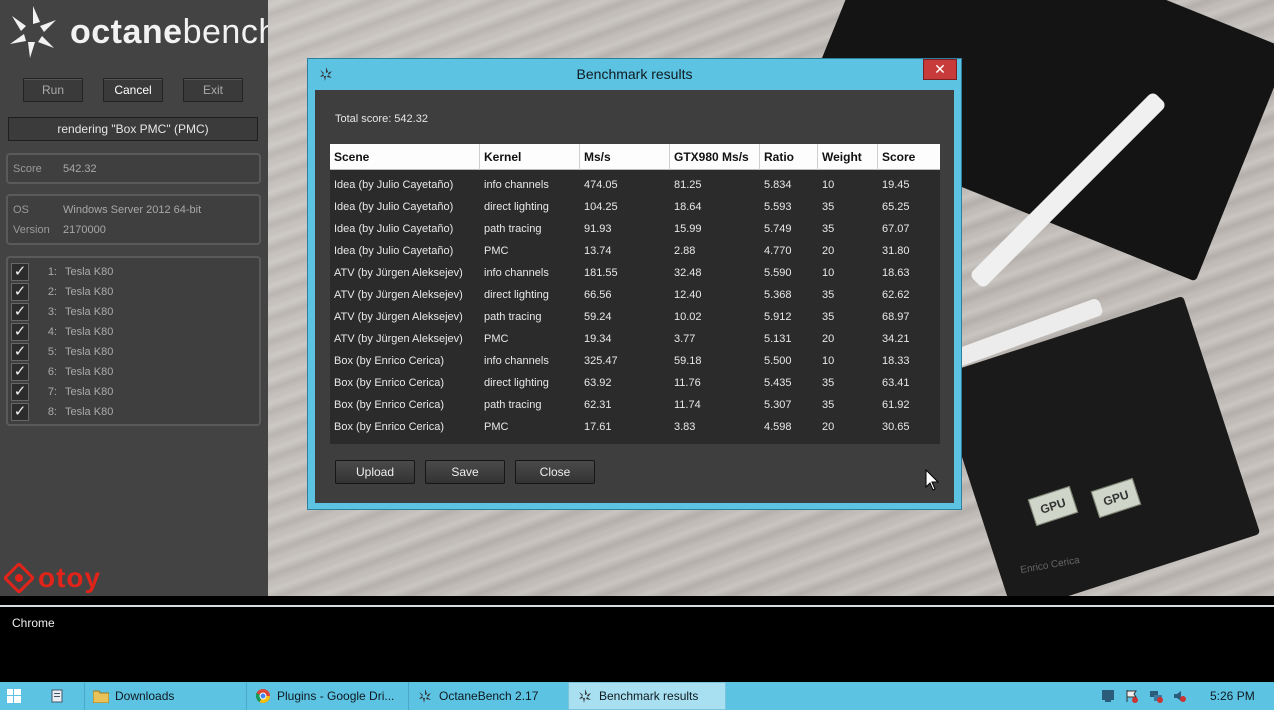  I want to click on gpu-row: ✓ 7: Tesla K80, so click(62, 392).